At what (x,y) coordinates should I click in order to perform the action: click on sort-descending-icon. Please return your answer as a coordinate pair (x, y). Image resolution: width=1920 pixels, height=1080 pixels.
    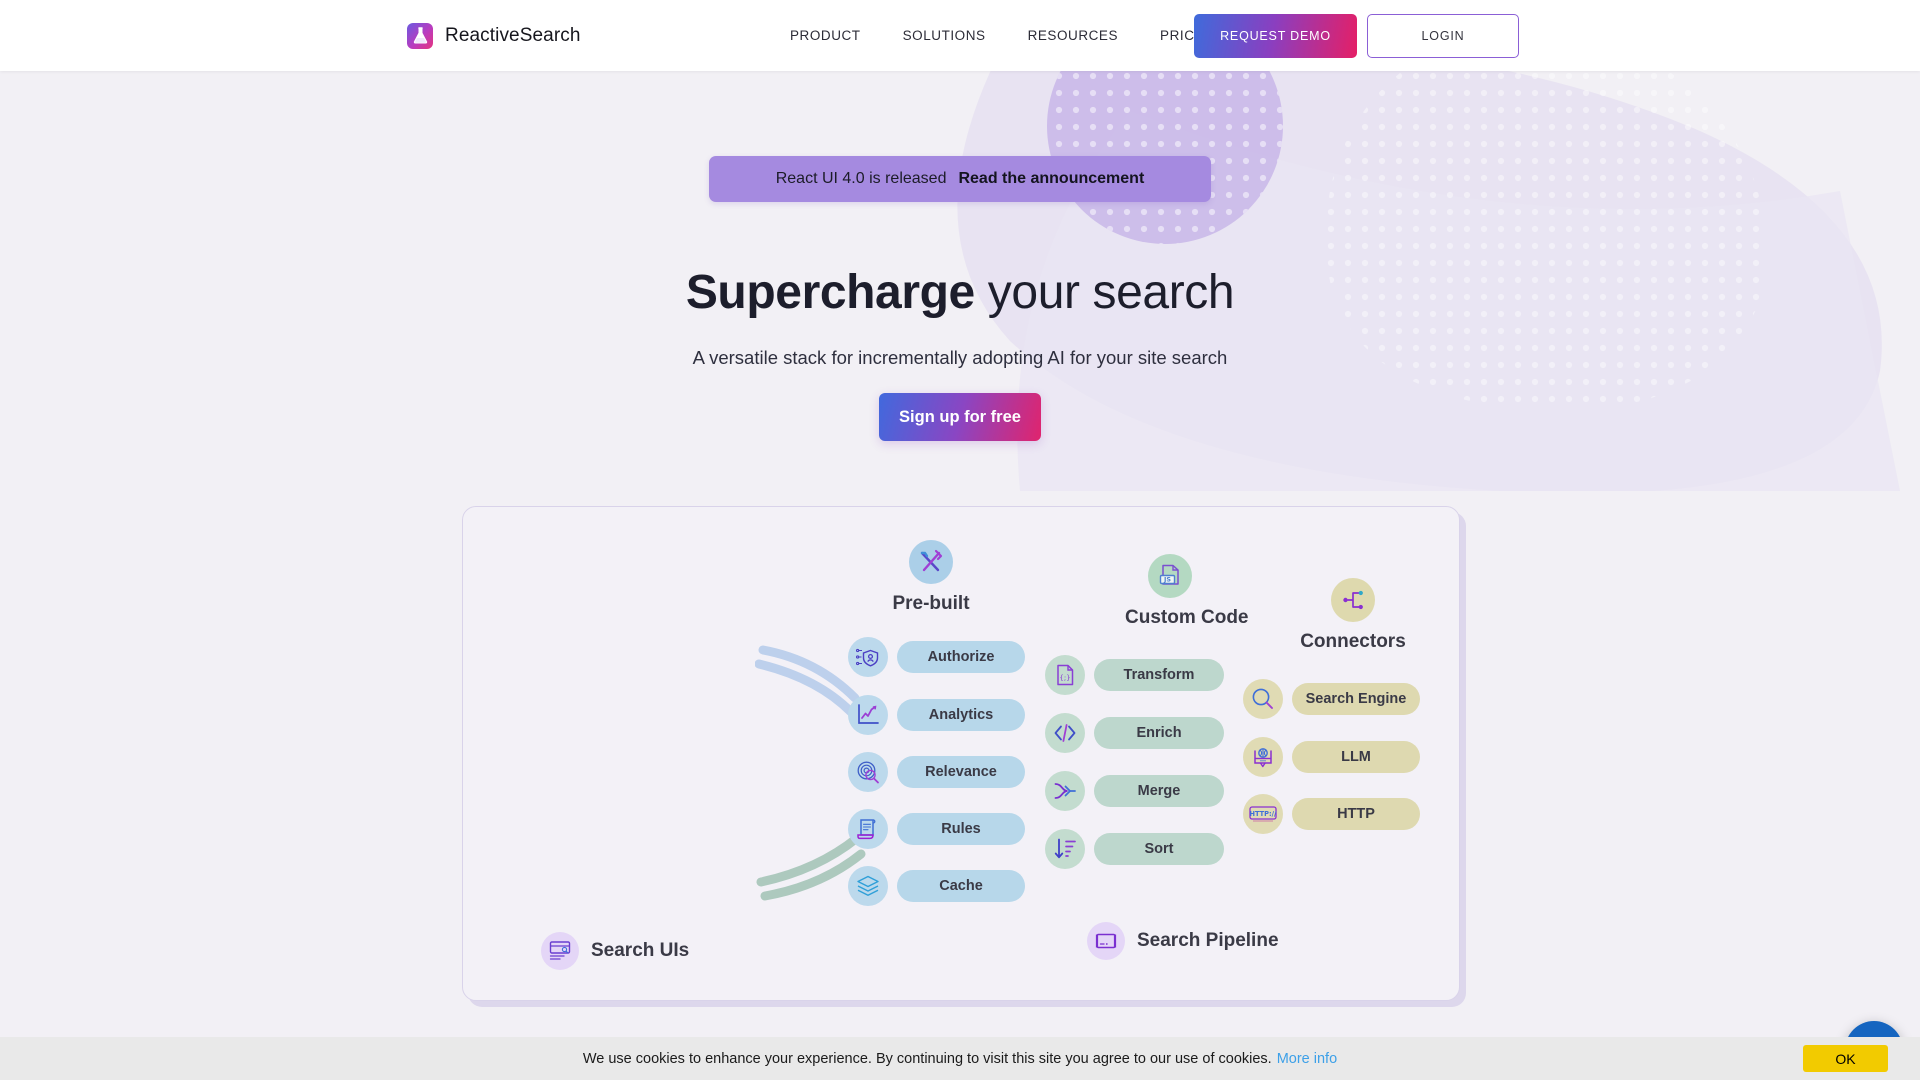
    Looking at the image, I should click on (1065, 849).